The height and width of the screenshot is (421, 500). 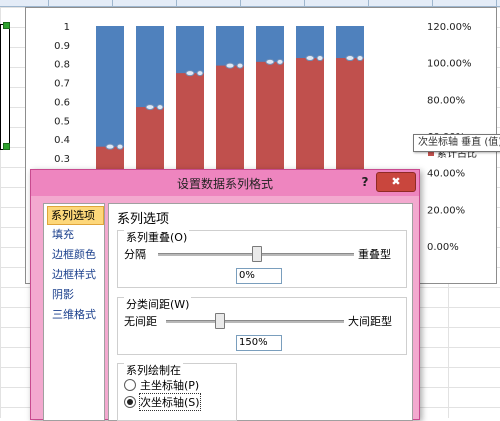 What do you see at coordinates (170, 402) in the screenshot?
I see `secondary-axis-label: 次坐标轴(S)` at bounding box center [170, 402].